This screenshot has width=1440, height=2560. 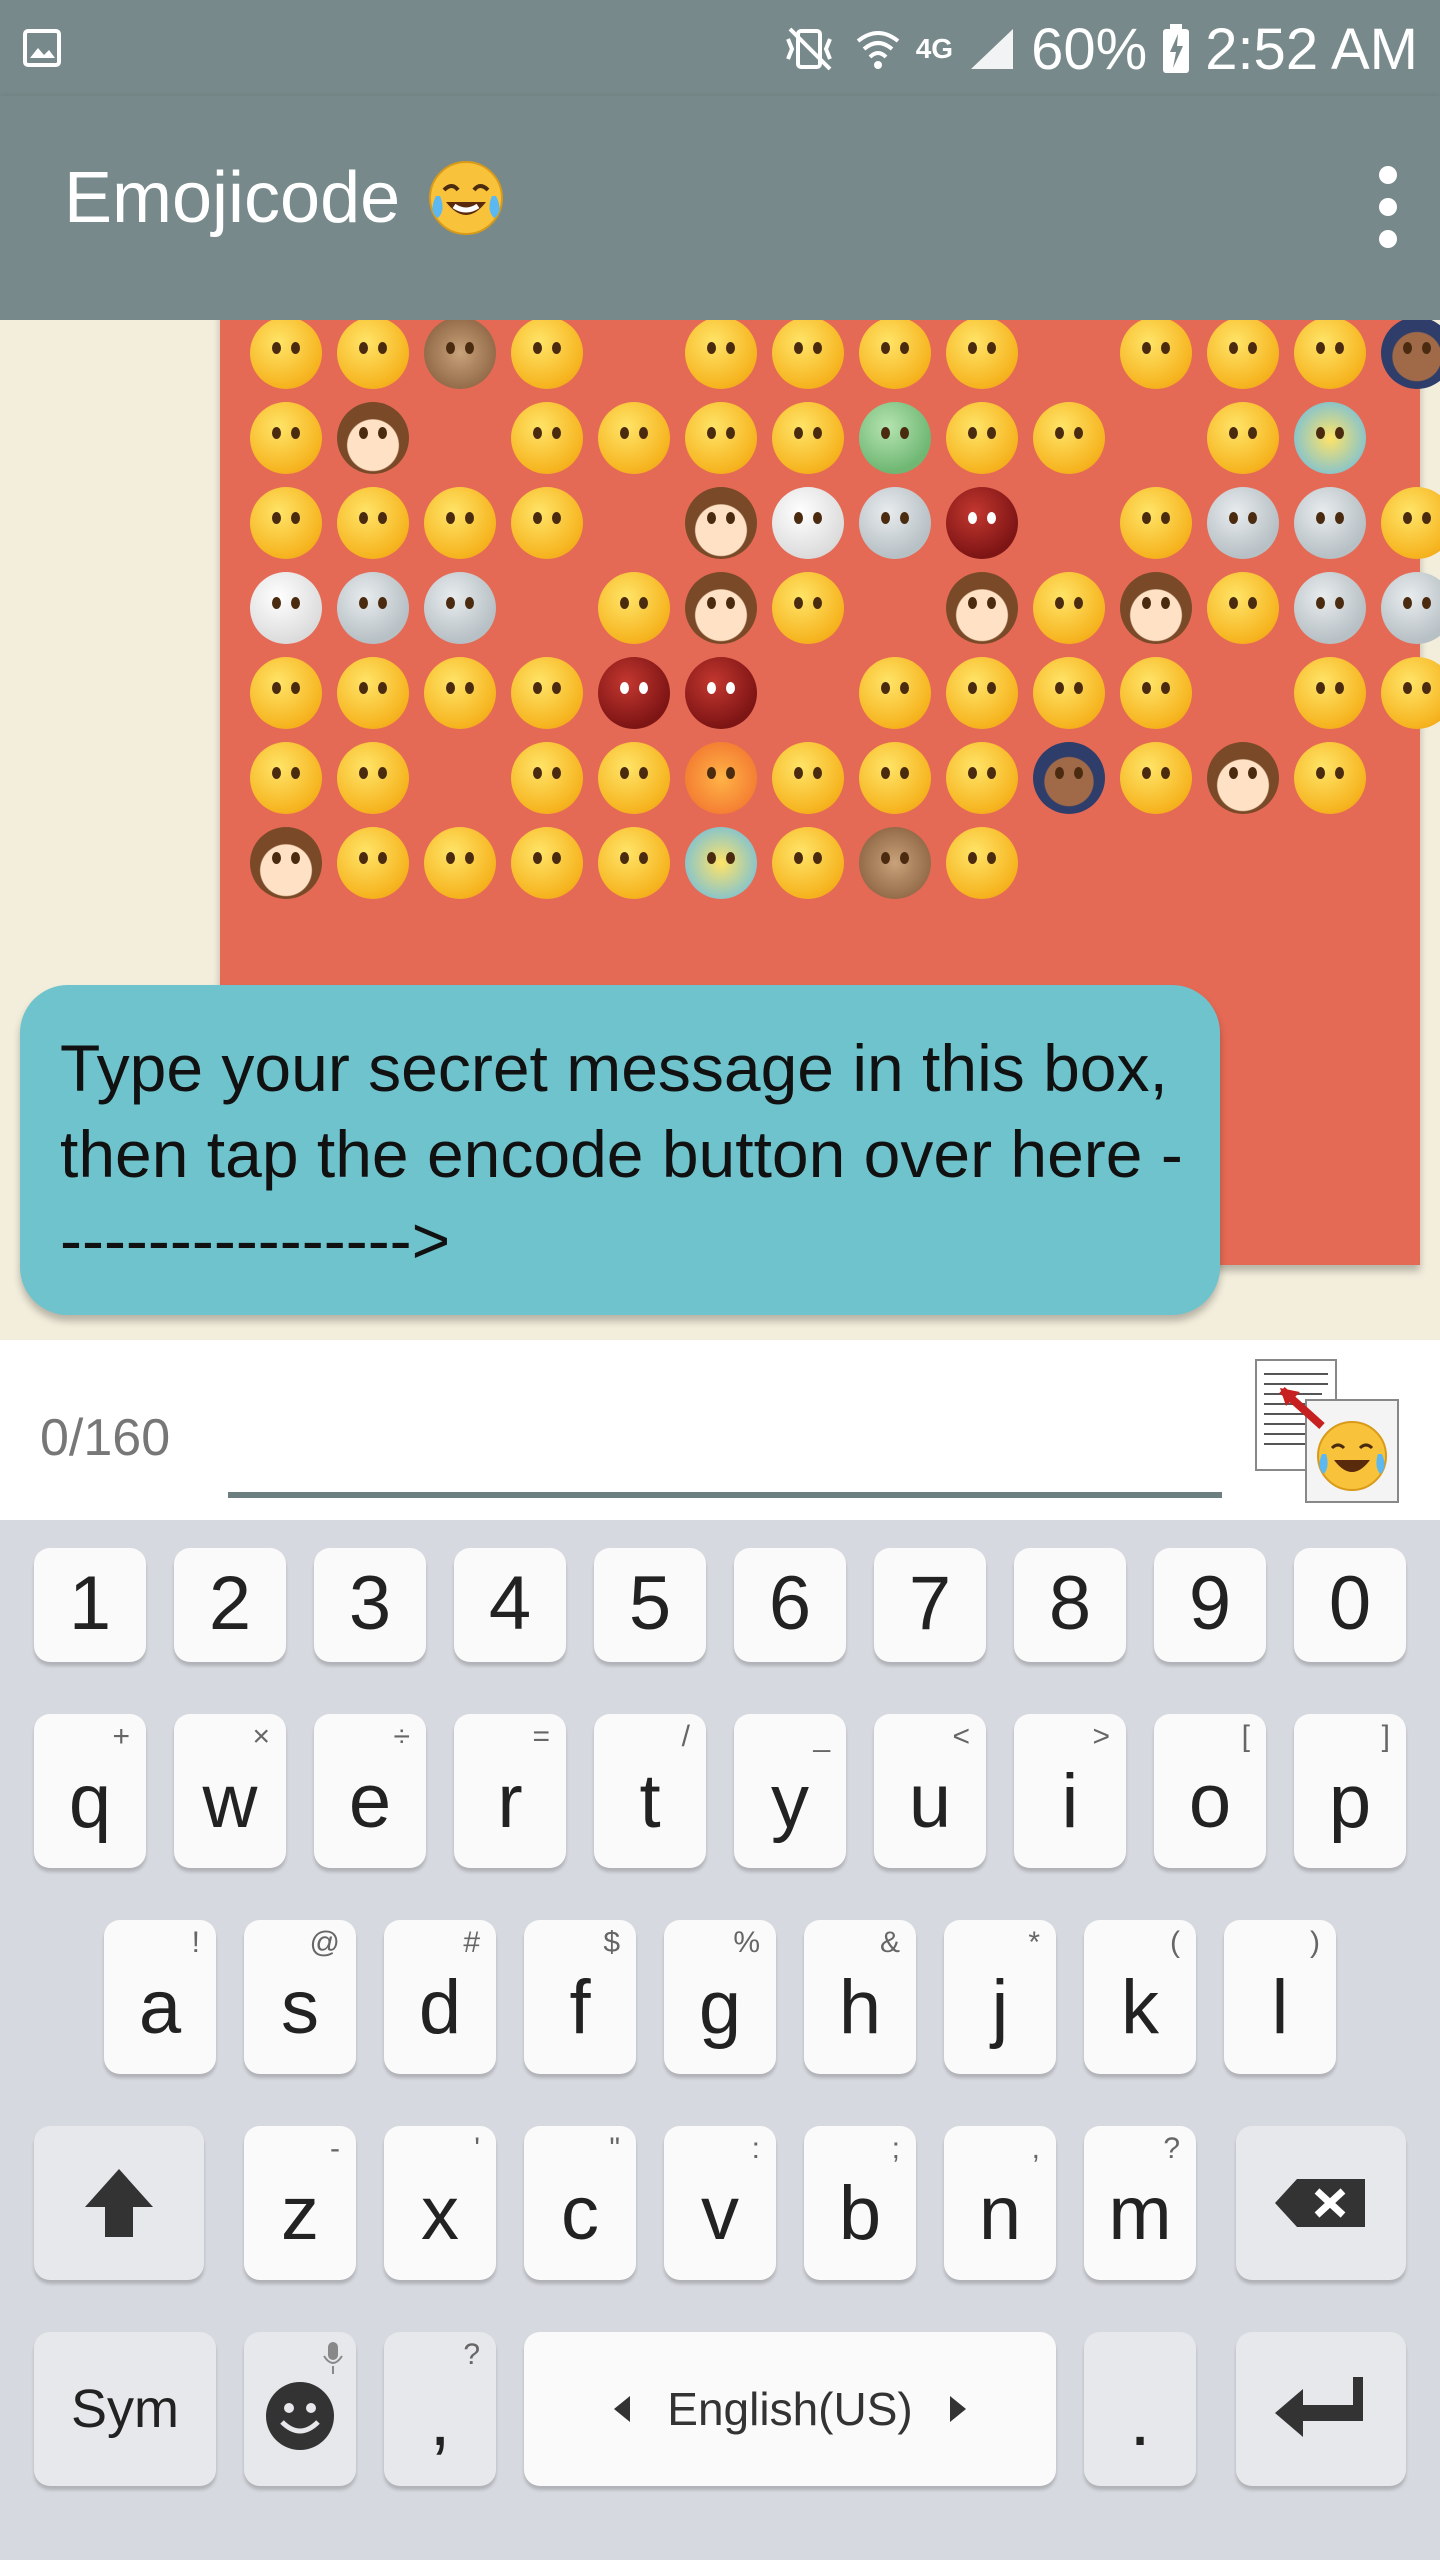 I want to click on key-sublabel: ", so click(x=614, y=2148).